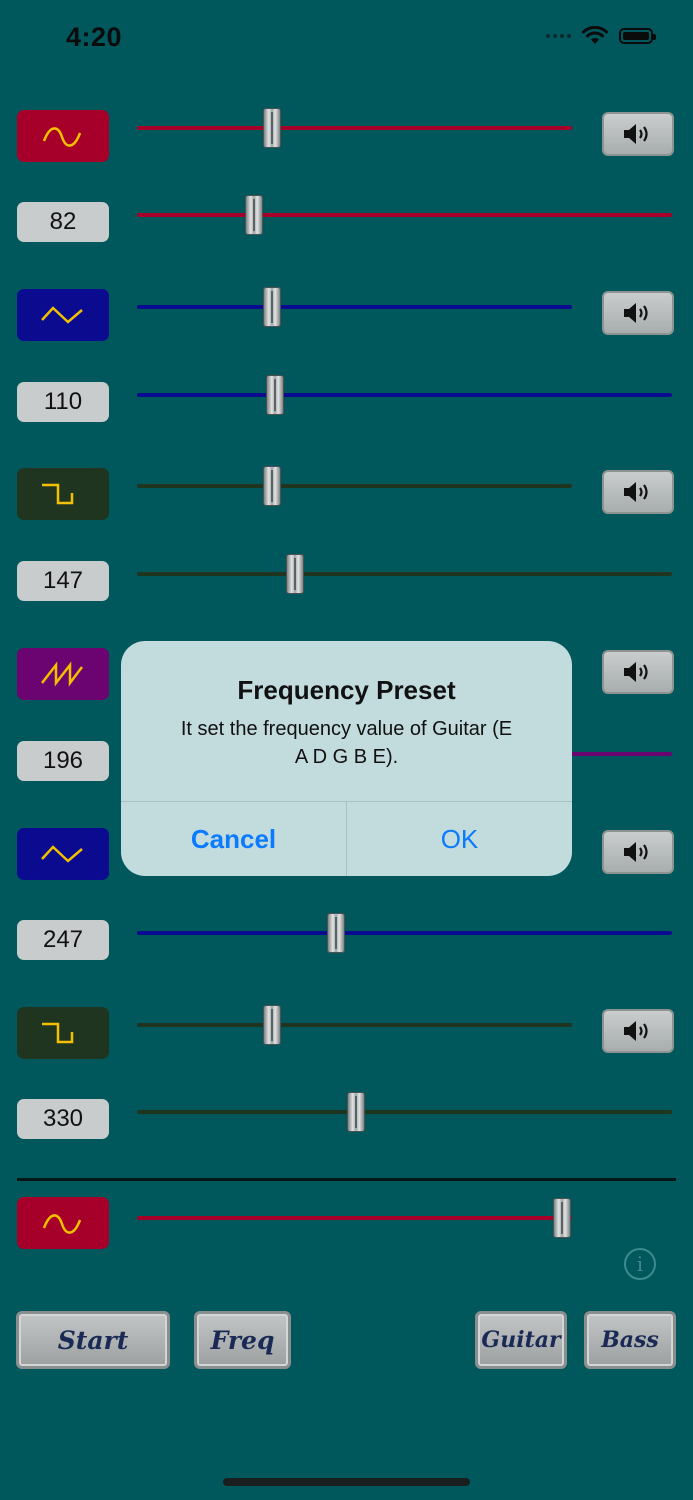  I want to click on info-icon: i, so click(640, 1264).